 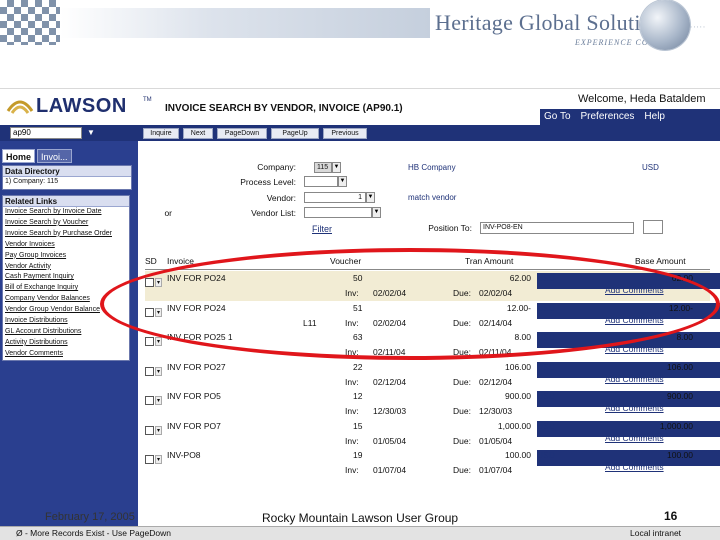 I want to click on link-invoice-search-by-voucher: Invoice Search by Voucher, so click(x=66, y=223).